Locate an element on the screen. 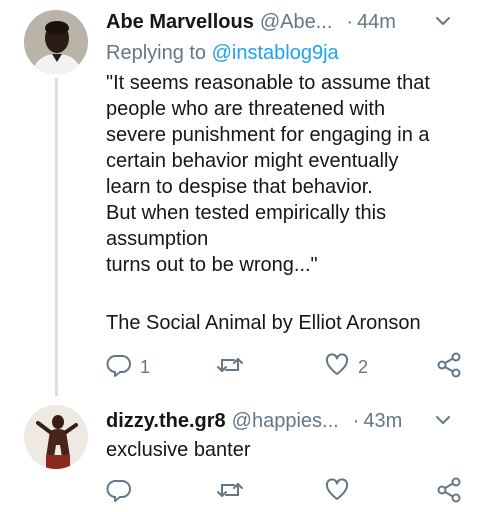 The height and width of the screenshot is (512, 480). author-name: dizzy.the.gr8 is located at coordinates (166, 421).